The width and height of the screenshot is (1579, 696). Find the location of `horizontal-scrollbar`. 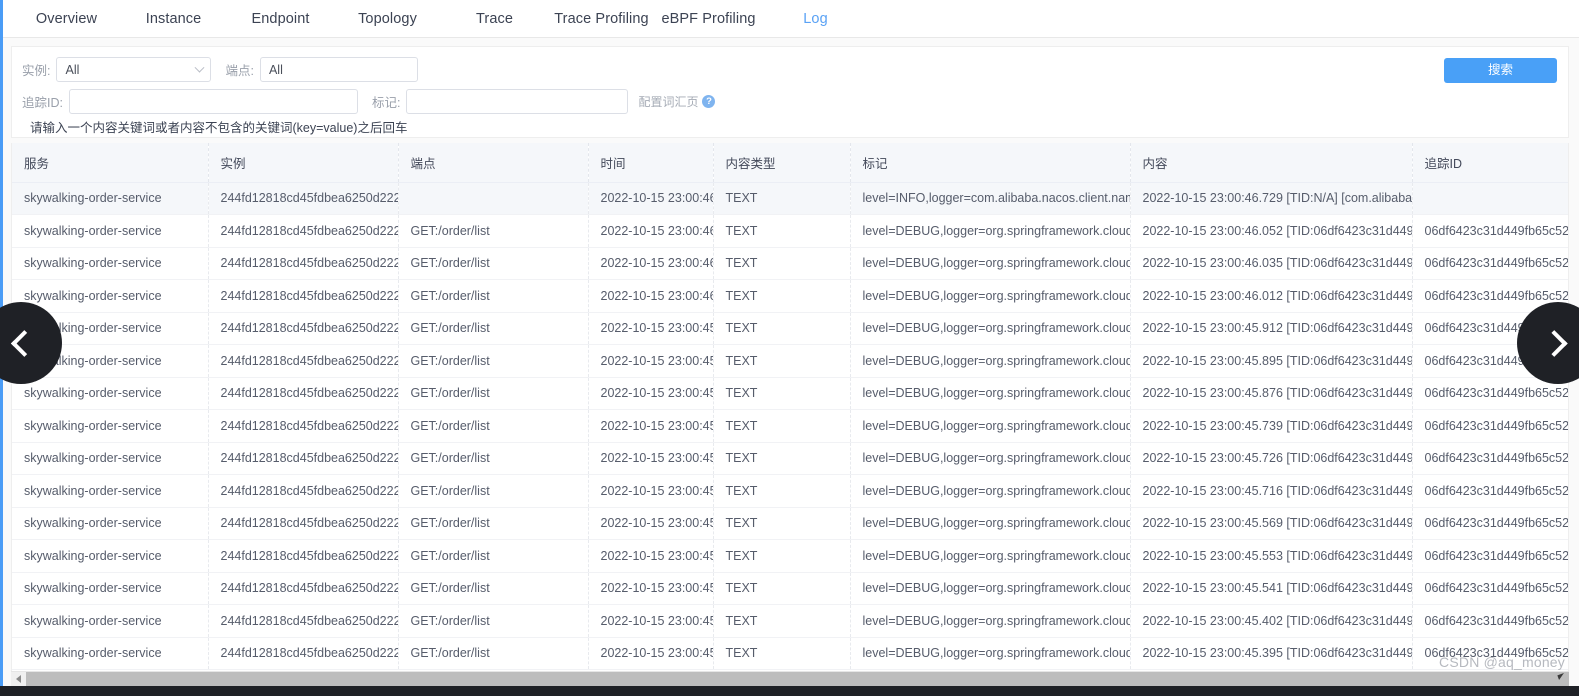

horizontal-scrollbar is located at coordinates (790, 679).